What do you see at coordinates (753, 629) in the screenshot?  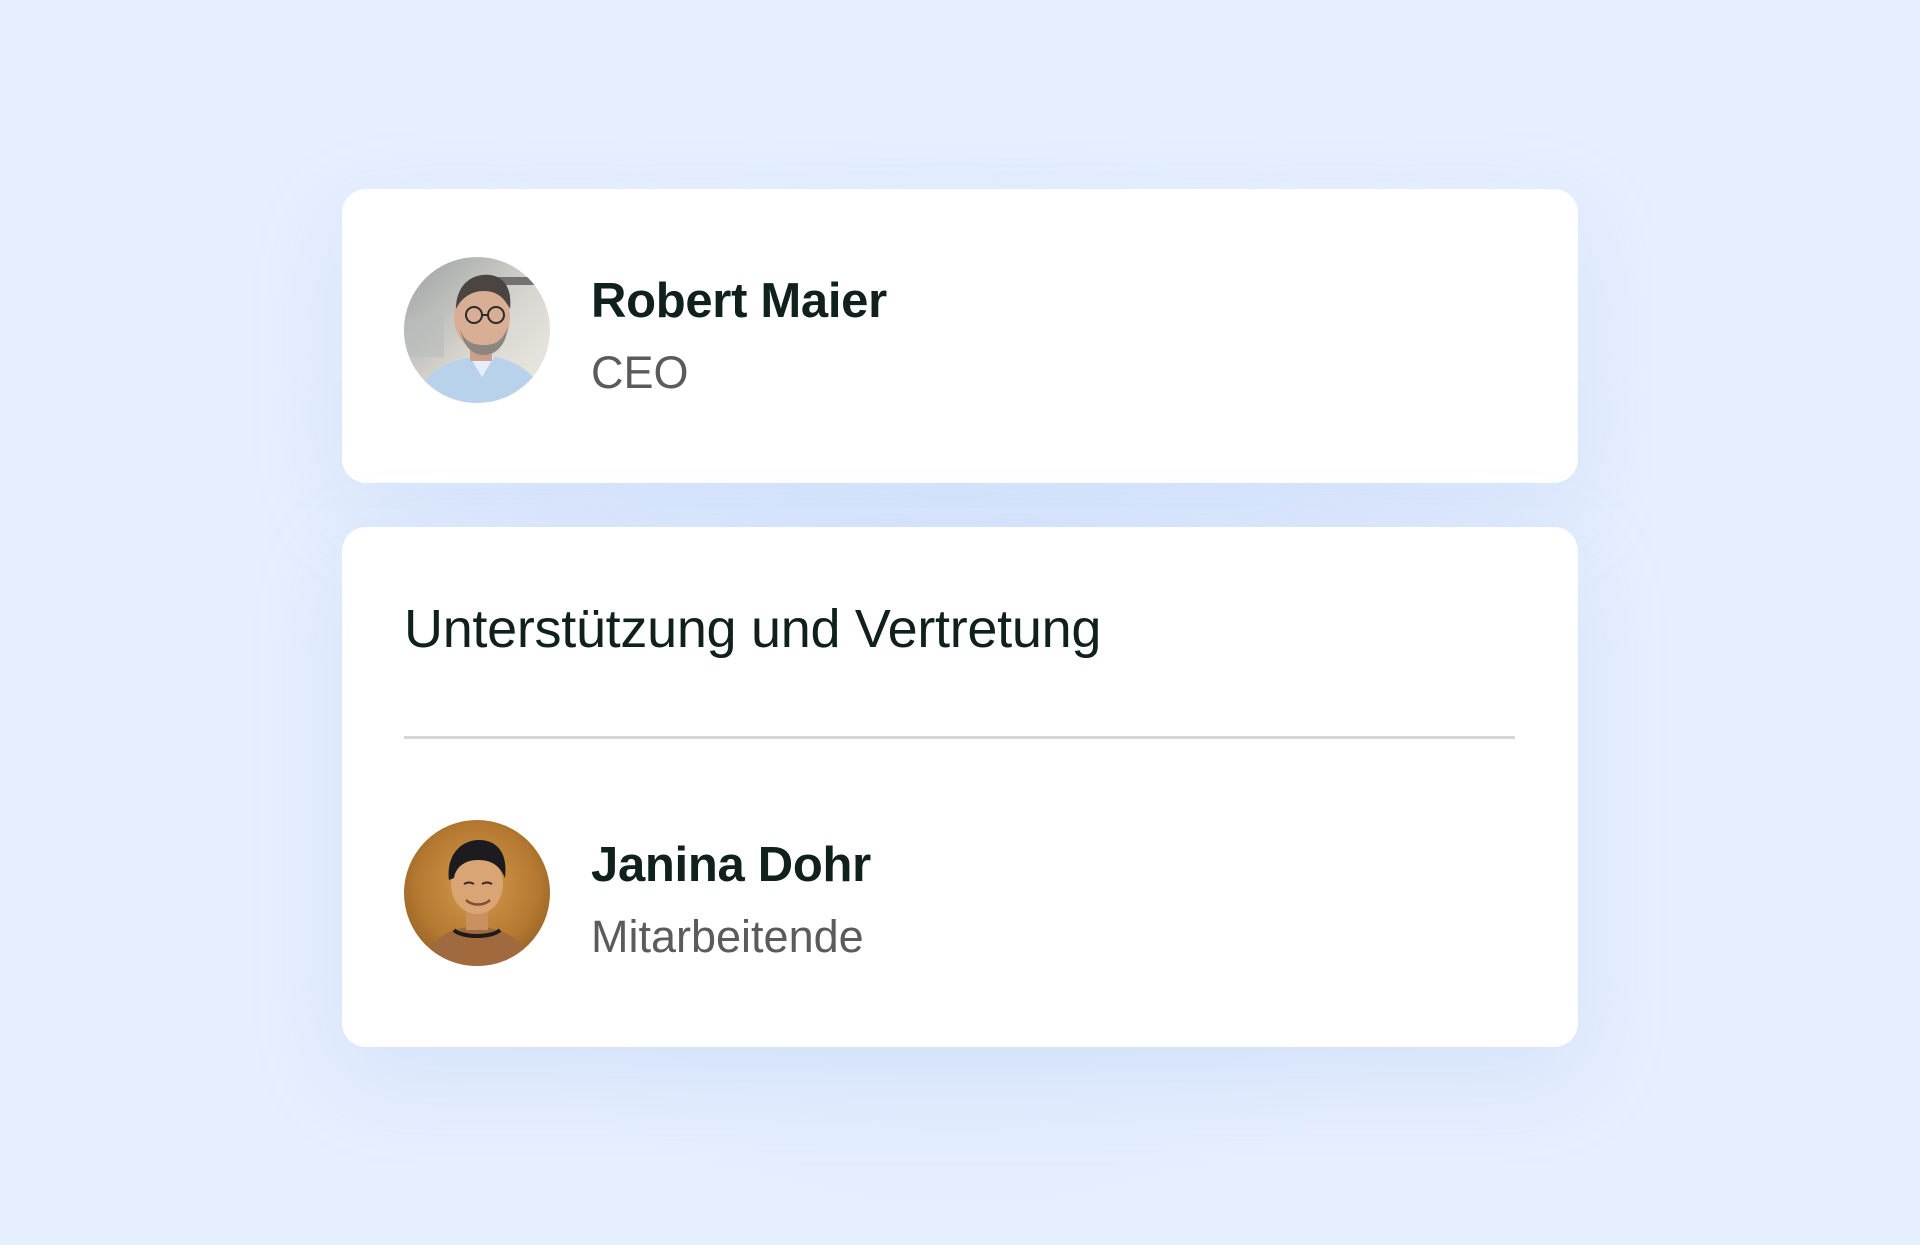 I see `section-title: Unterstützung und Vertretung` at bounding box center [753, 629].